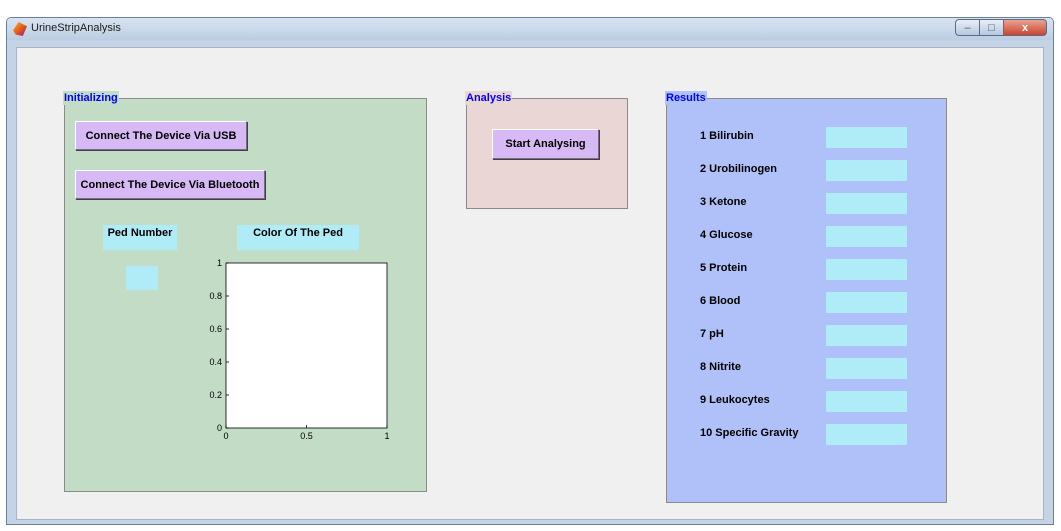  What do you see at coordinates (298, 237) in the screenshot?
I see `color-of-ped-label: Color Of The Ped` at bounding box center [298, 237].